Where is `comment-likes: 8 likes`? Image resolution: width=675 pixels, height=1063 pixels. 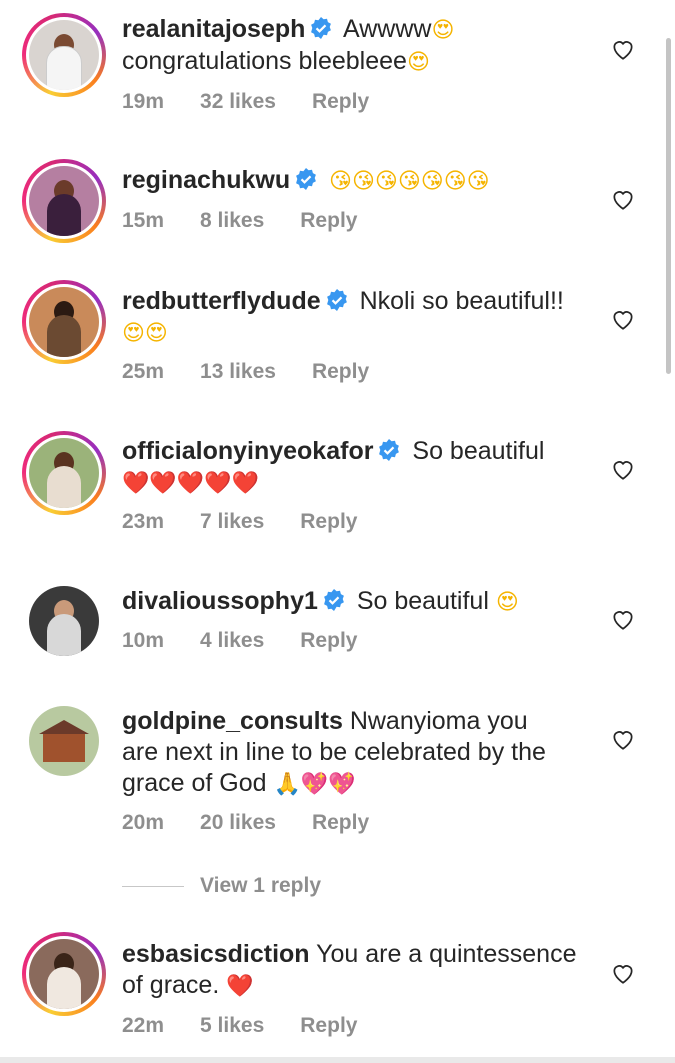
comment-likes: 8 likes is located at coordinates (232, 220).